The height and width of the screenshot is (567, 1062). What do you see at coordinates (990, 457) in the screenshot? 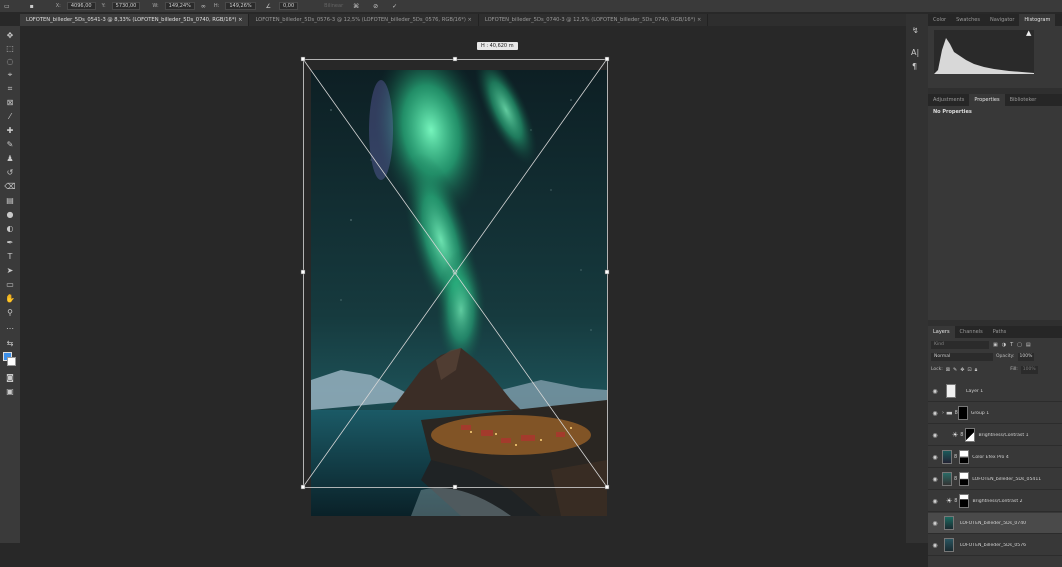
I see `layer-name: Color Efex Pro 4` at bounding box center [990, 457].